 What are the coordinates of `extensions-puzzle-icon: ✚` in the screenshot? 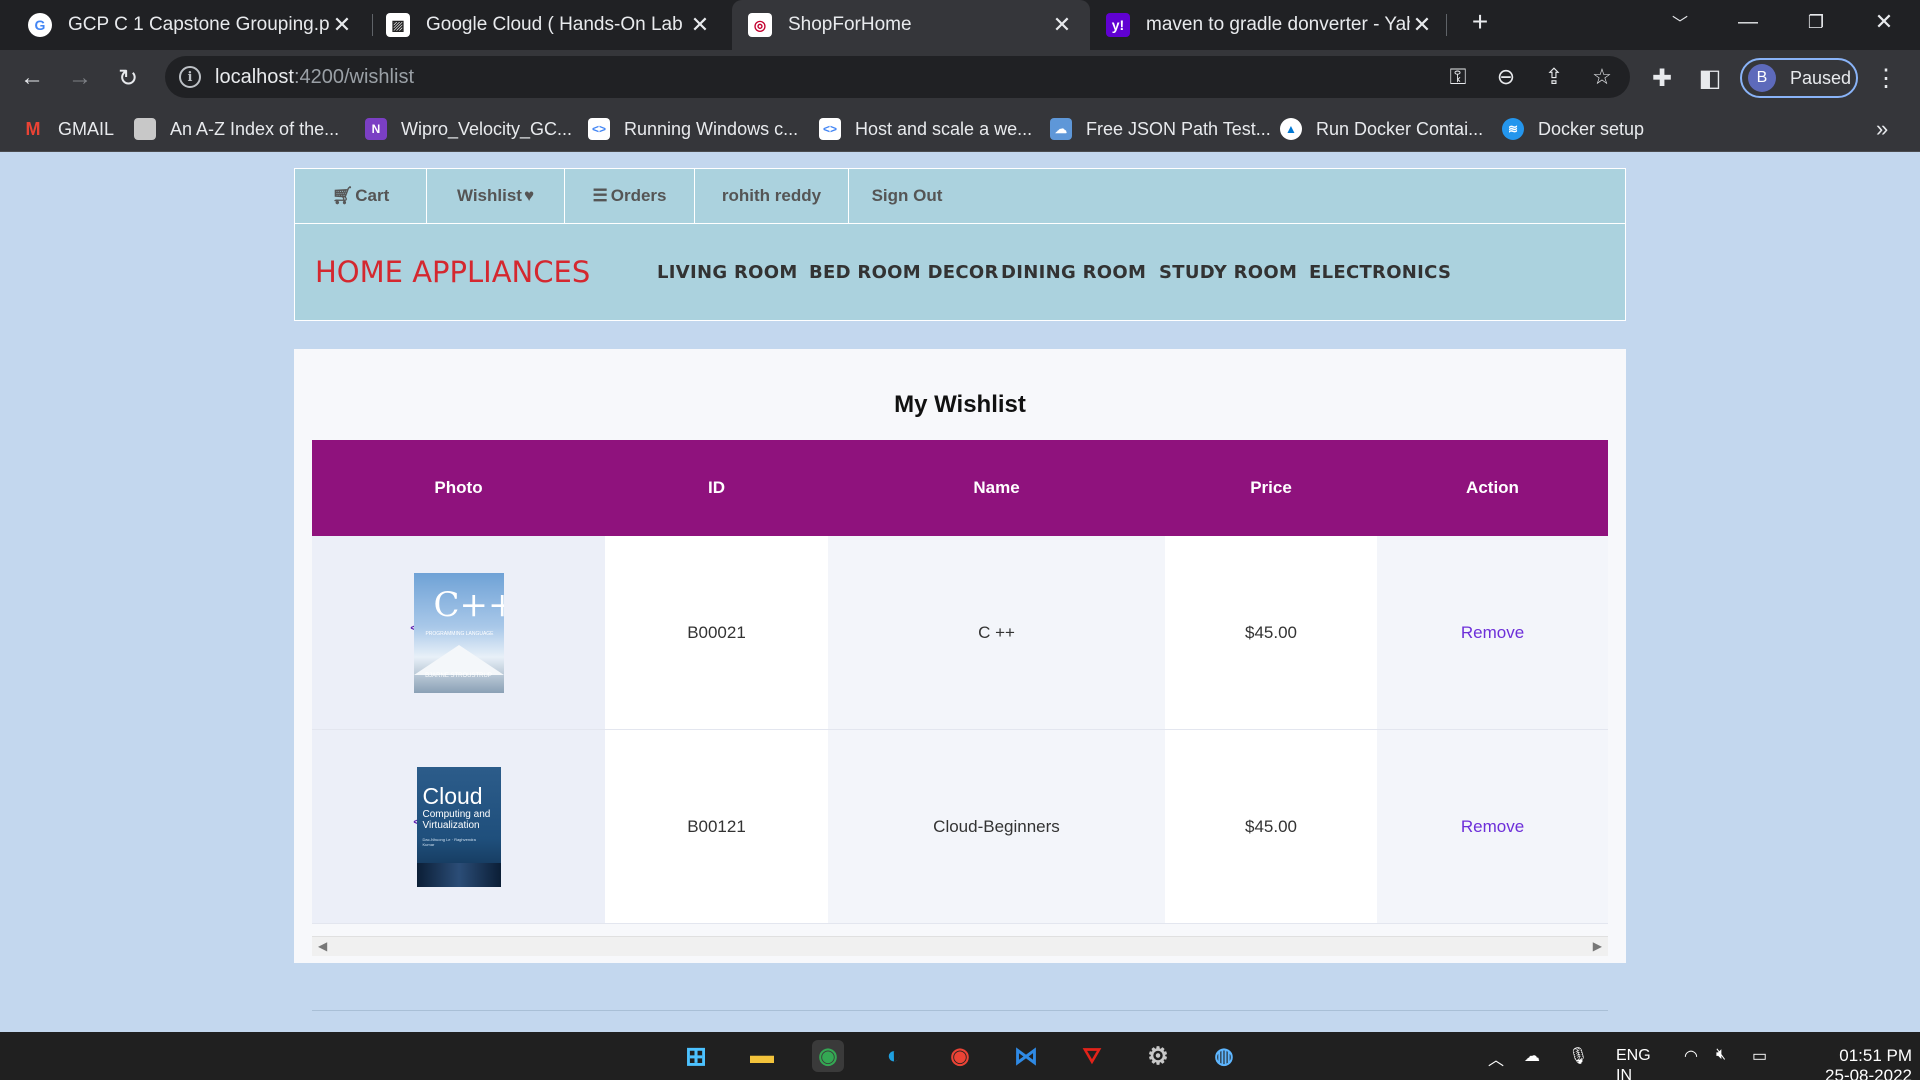 It's located at (1662, 78).